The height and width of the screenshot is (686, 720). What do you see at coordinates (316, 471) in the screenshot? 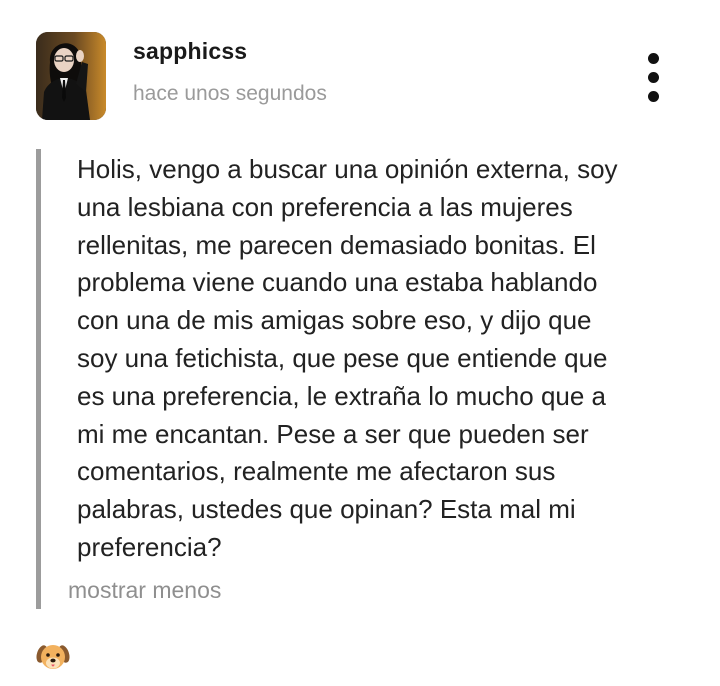
I see `post-body-line: comentarios, realmente me afectaron sus` at bounding box center [316, 471].